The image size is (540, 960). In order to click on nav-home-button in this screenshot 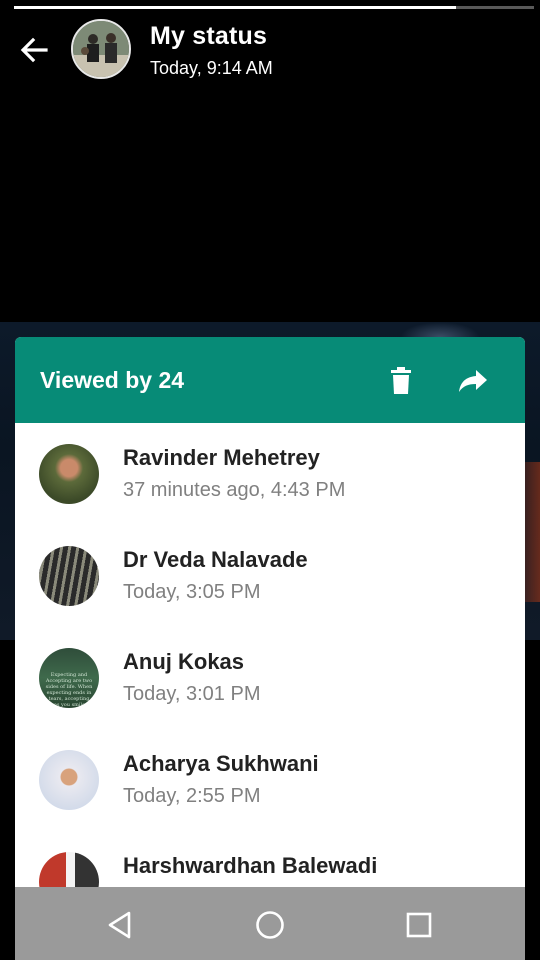, I will do `click(270, 925)`.